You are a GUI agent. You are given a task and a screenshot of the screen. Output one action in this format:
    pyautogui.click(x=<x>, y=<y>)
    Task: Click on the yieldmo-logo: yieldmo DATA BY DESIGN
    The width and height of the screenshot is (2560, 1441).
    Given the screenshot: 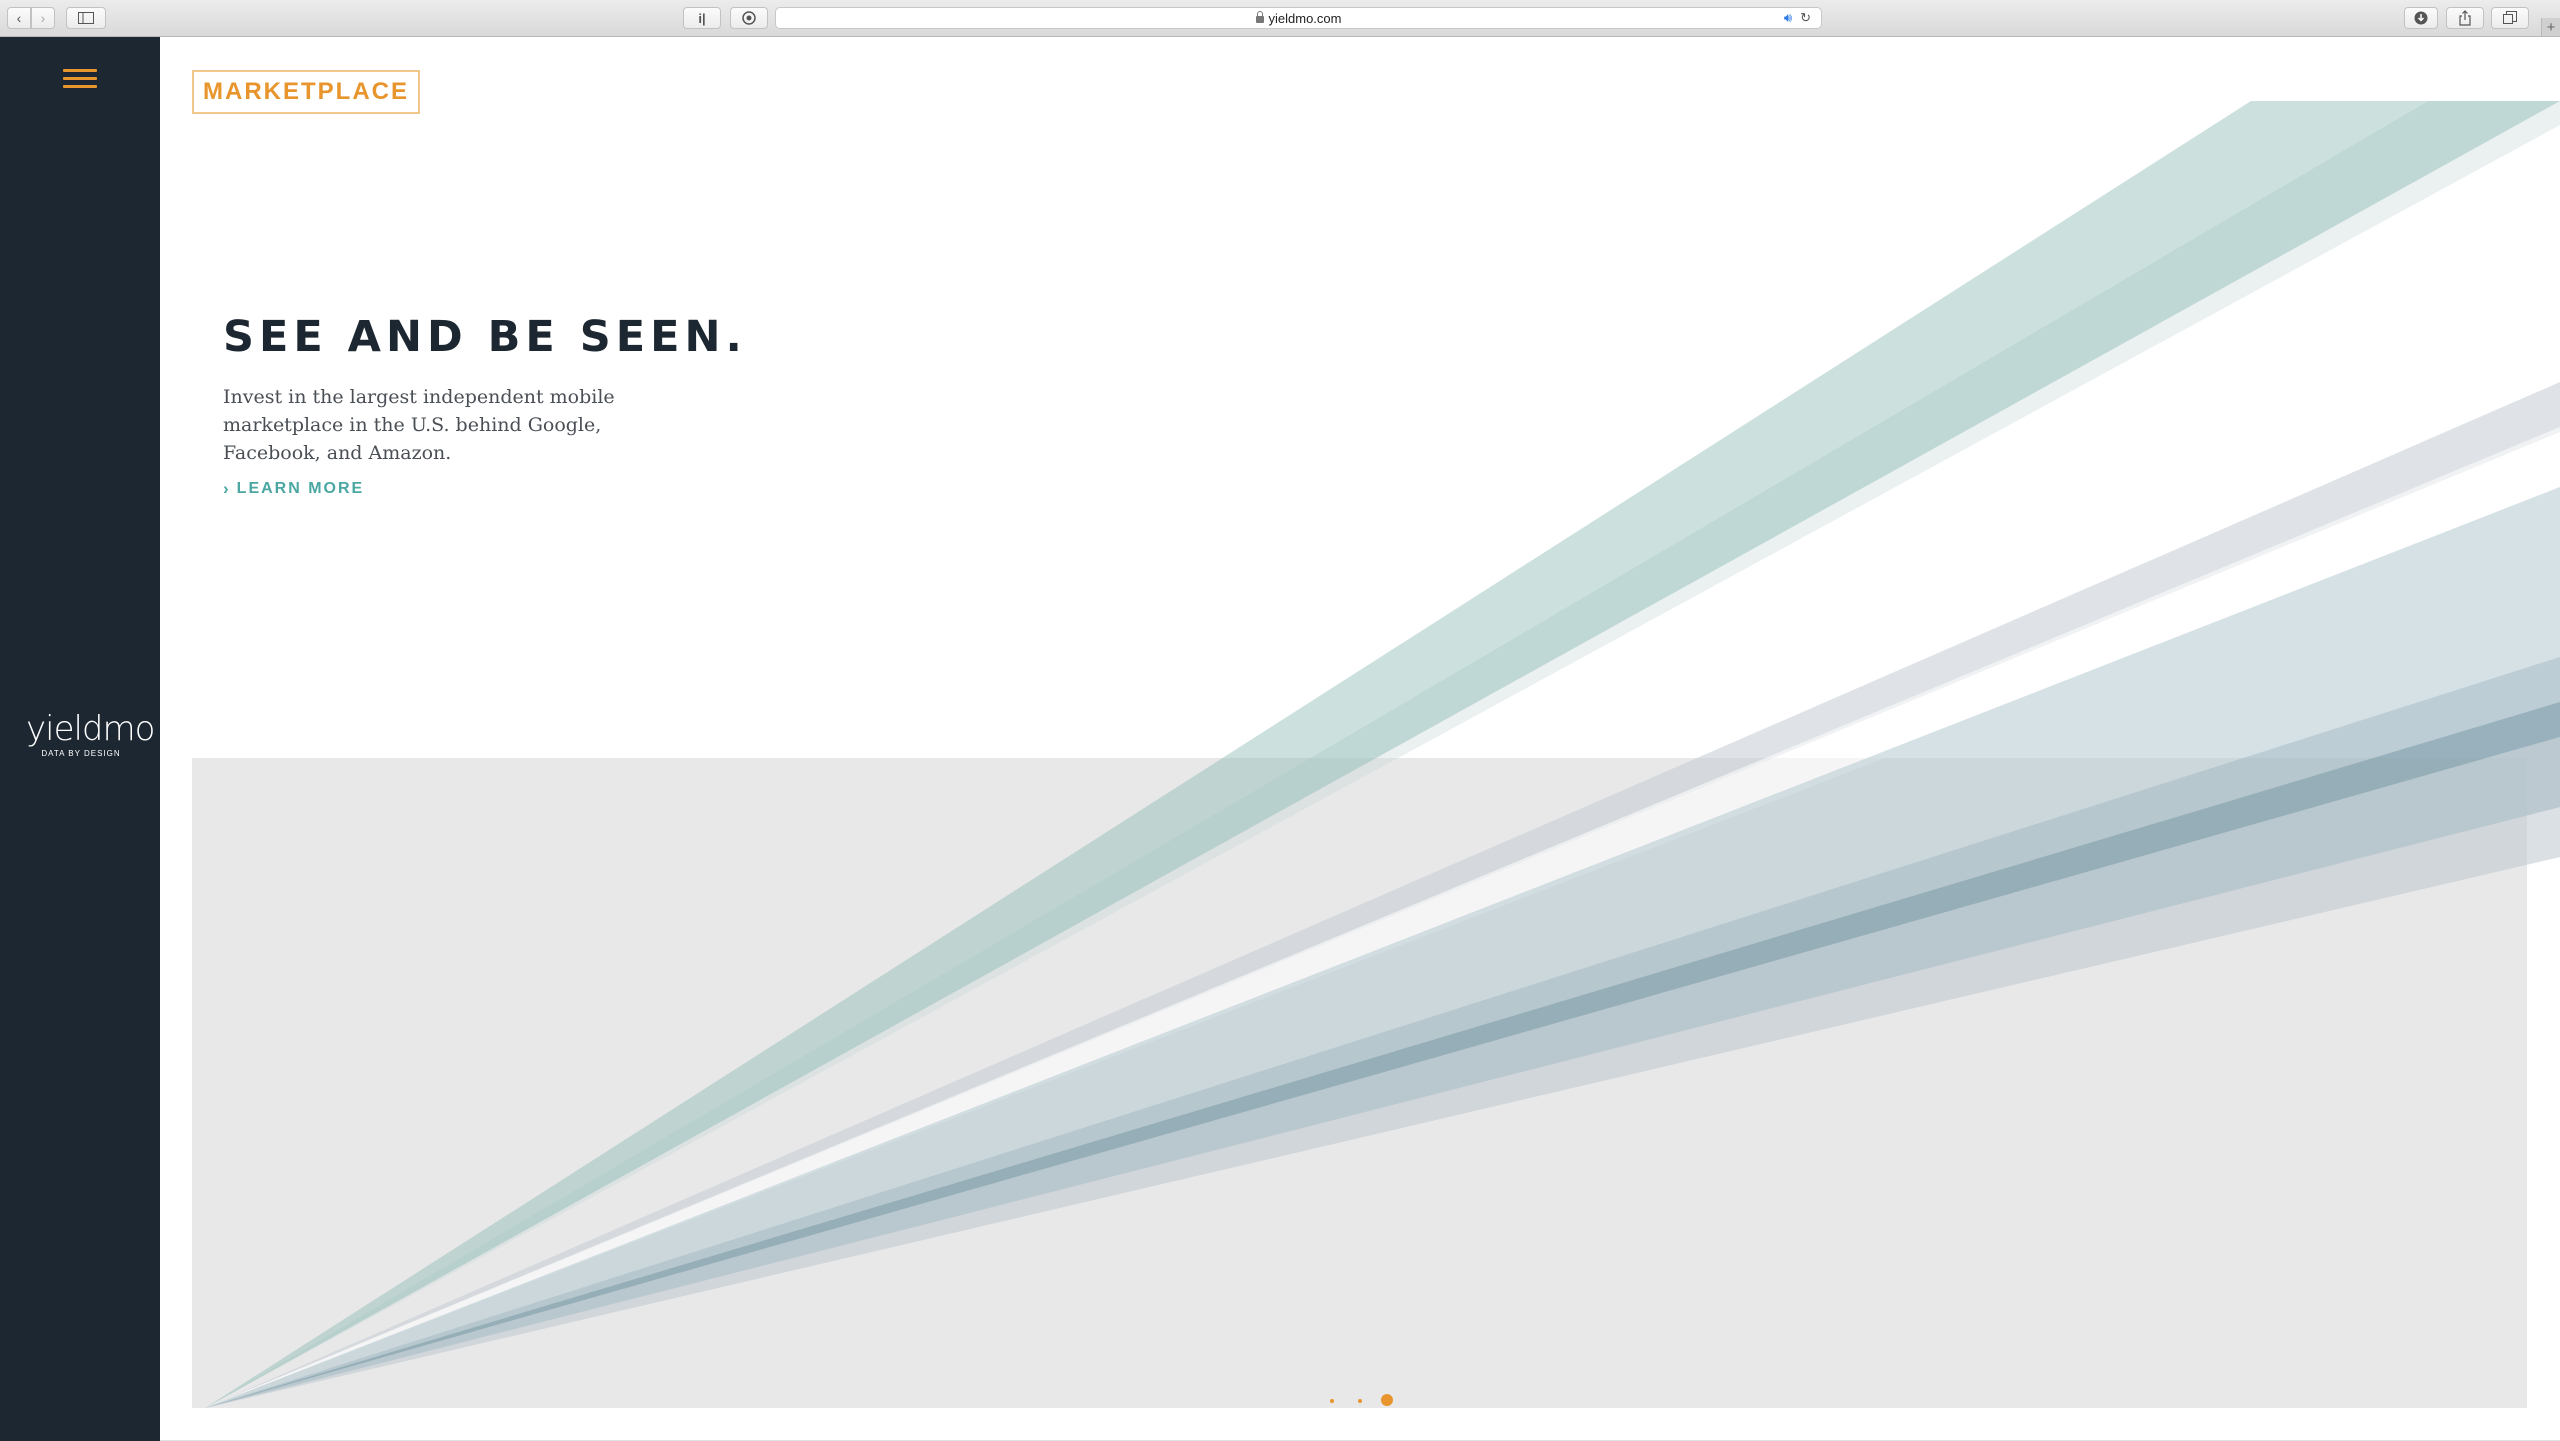 What is the action you would take?
    pyautogui.click(x=90, y=734)
    